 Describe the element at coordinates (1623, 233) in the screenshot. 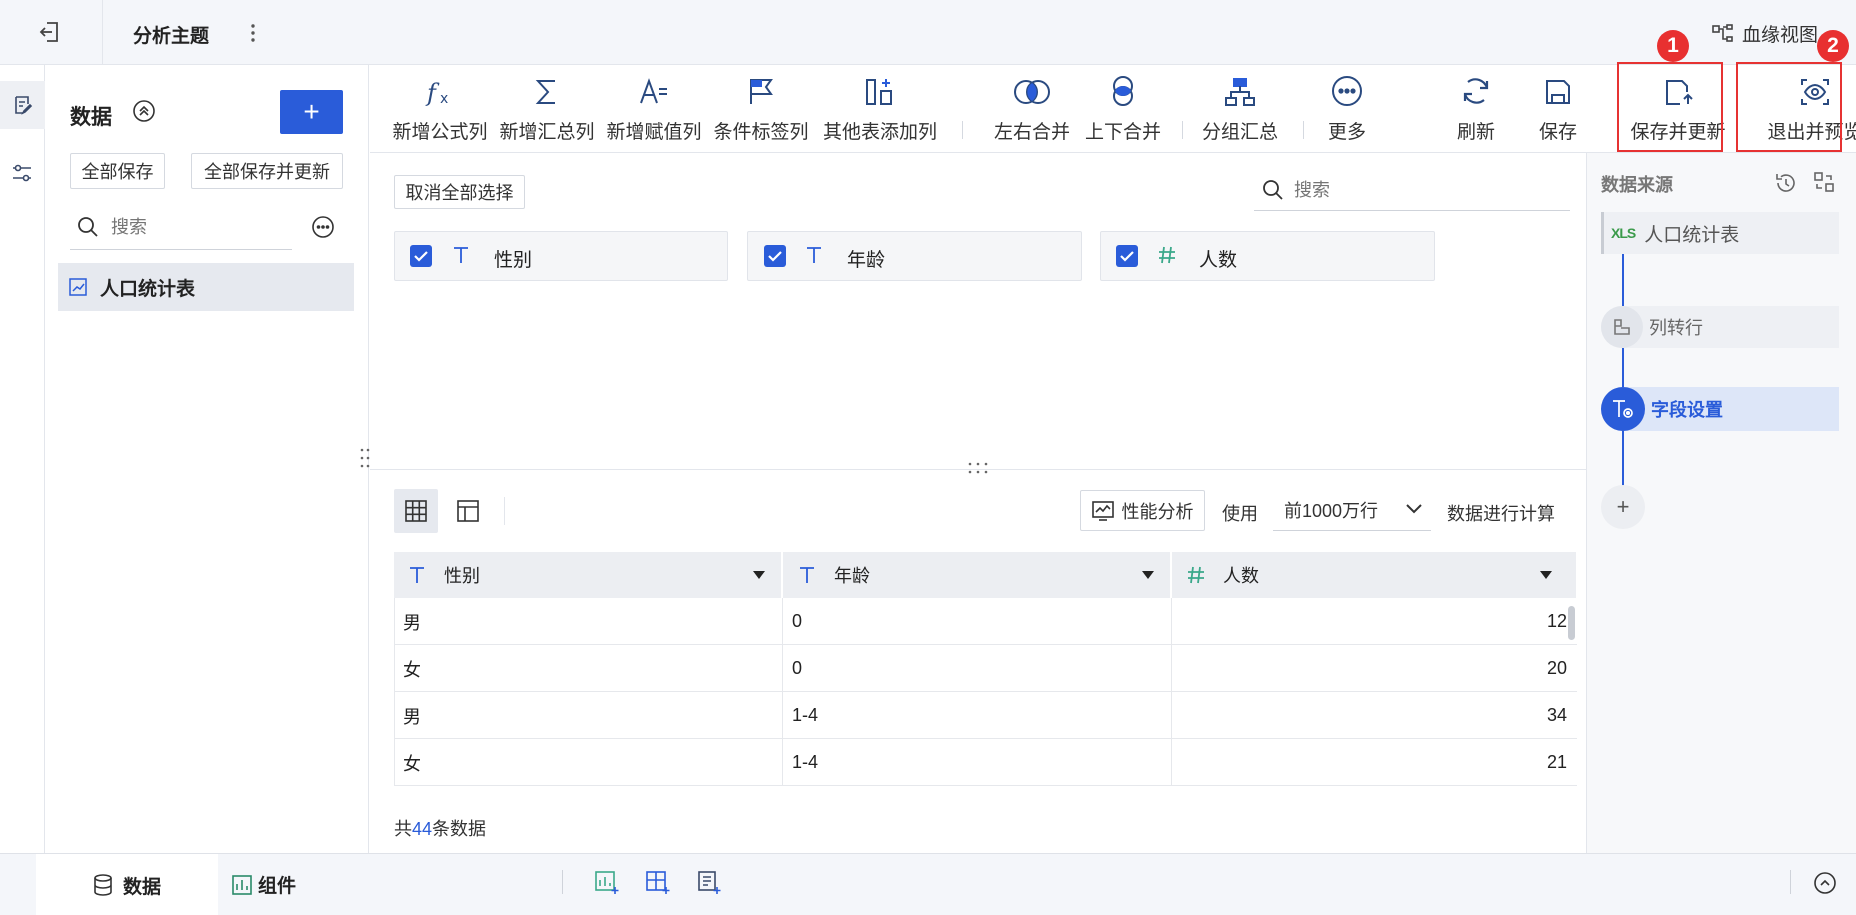

I see `excel-icon: XLS` at that location.